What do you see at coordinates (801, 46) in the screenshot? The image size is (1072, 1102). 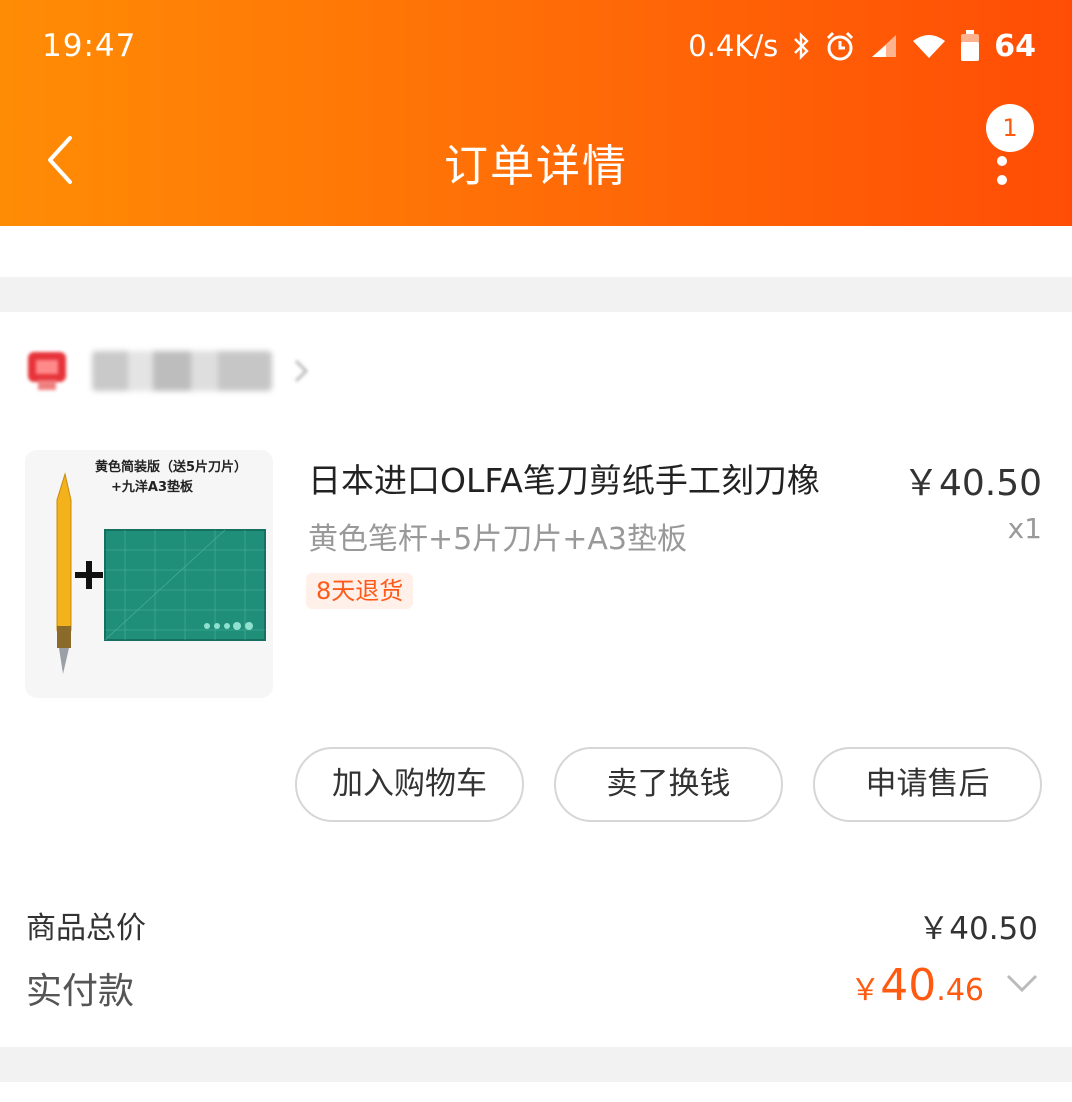 I see `bluetooth-icon` at bounding box center [801, 46].